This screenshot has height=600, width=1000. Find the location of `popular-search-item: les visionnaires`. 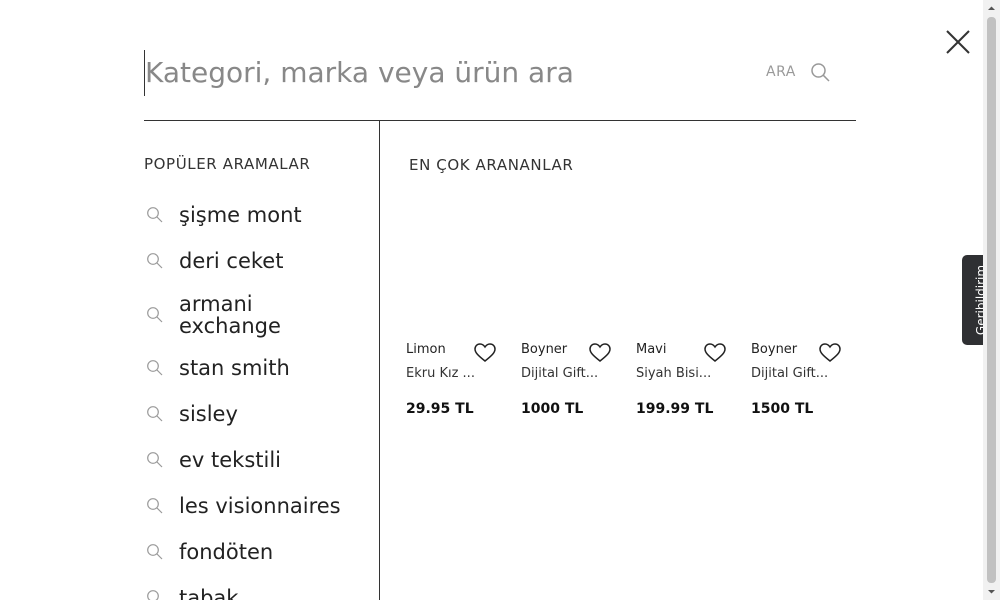

popular-search-item: les visionnaires is located at coordinates (254, 506).